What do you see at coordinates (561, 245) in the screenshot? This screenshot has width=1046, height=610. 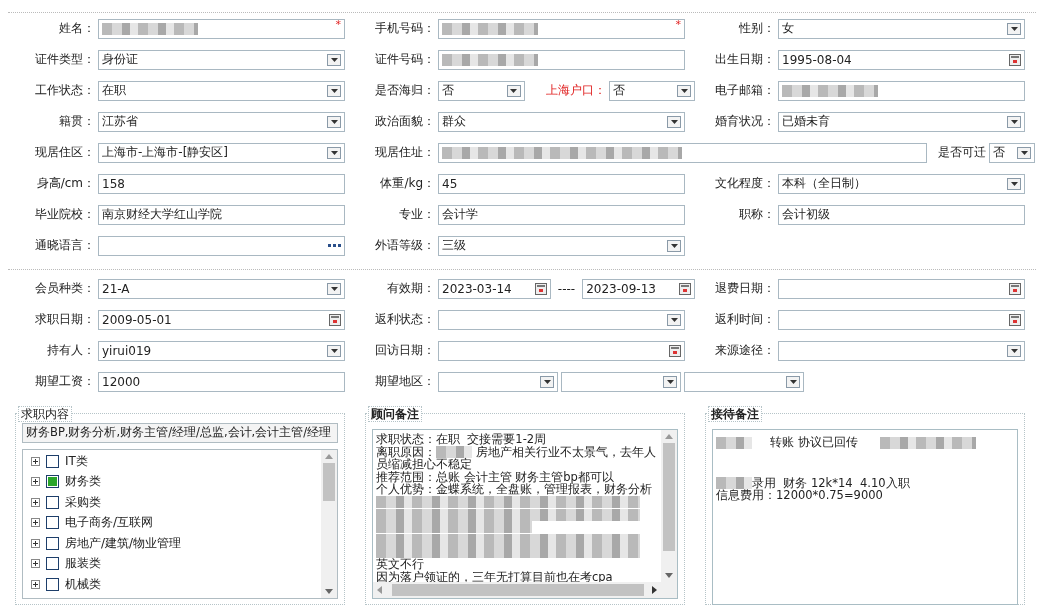 I see `select-field: 三级` at bounding box center [561, 245].